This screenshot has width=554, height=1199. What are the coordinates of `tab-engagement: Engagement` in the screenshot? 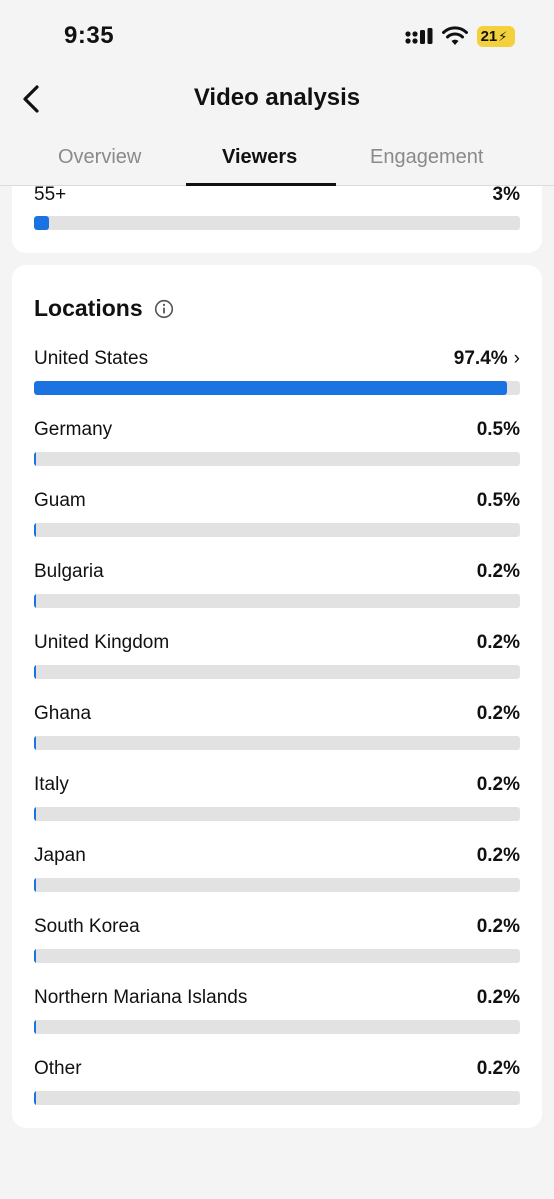 It's located at (426, 157).